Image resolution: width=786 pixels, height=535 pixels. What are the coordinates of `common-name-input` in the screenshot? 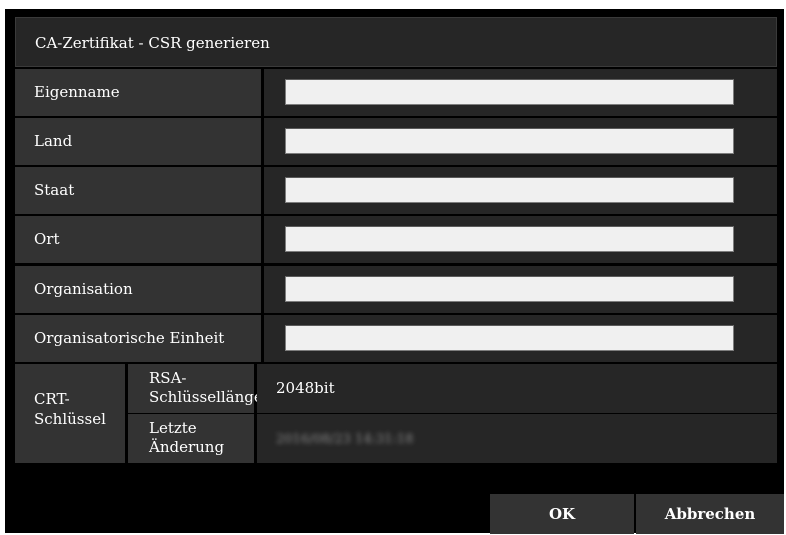 It's located at (509, 92).